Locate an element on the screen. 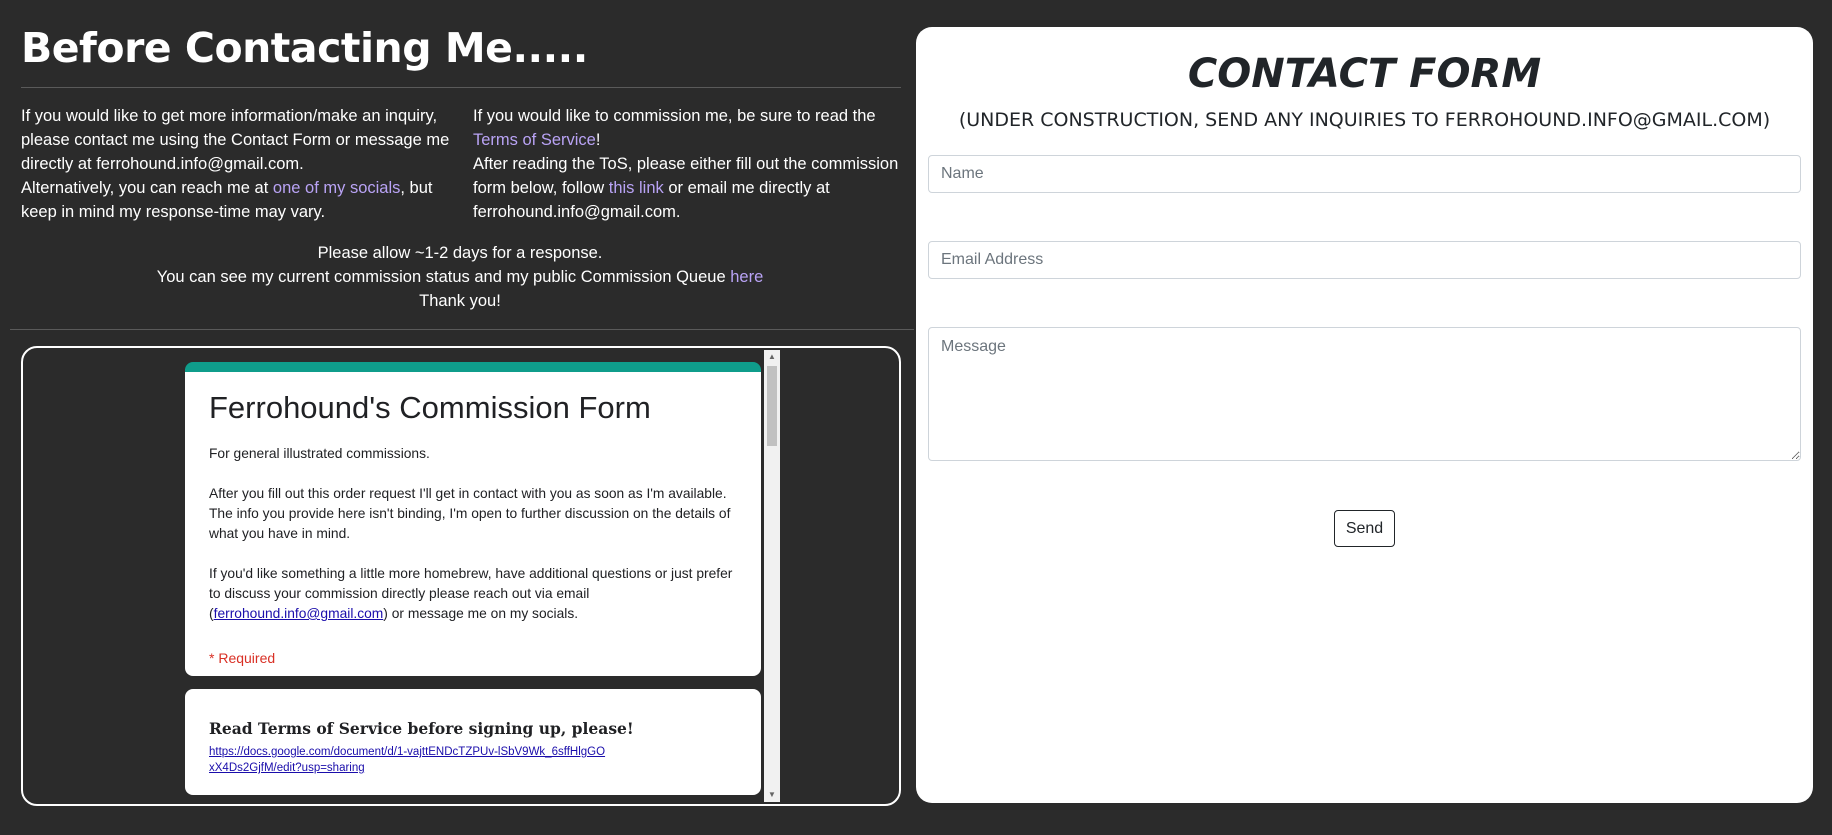  contact-form-title: CONTACT FORM is located at coordinates (1364, 74).